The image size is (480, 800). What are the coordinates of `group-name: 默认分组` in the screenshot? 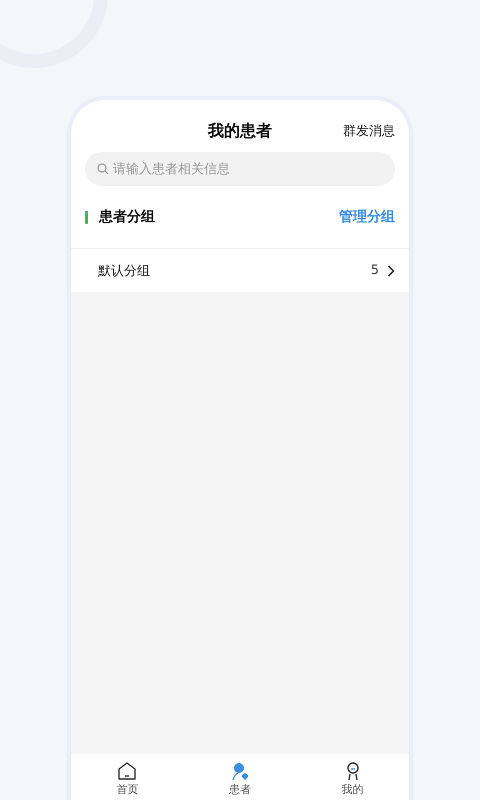 It's located at (124, 271).